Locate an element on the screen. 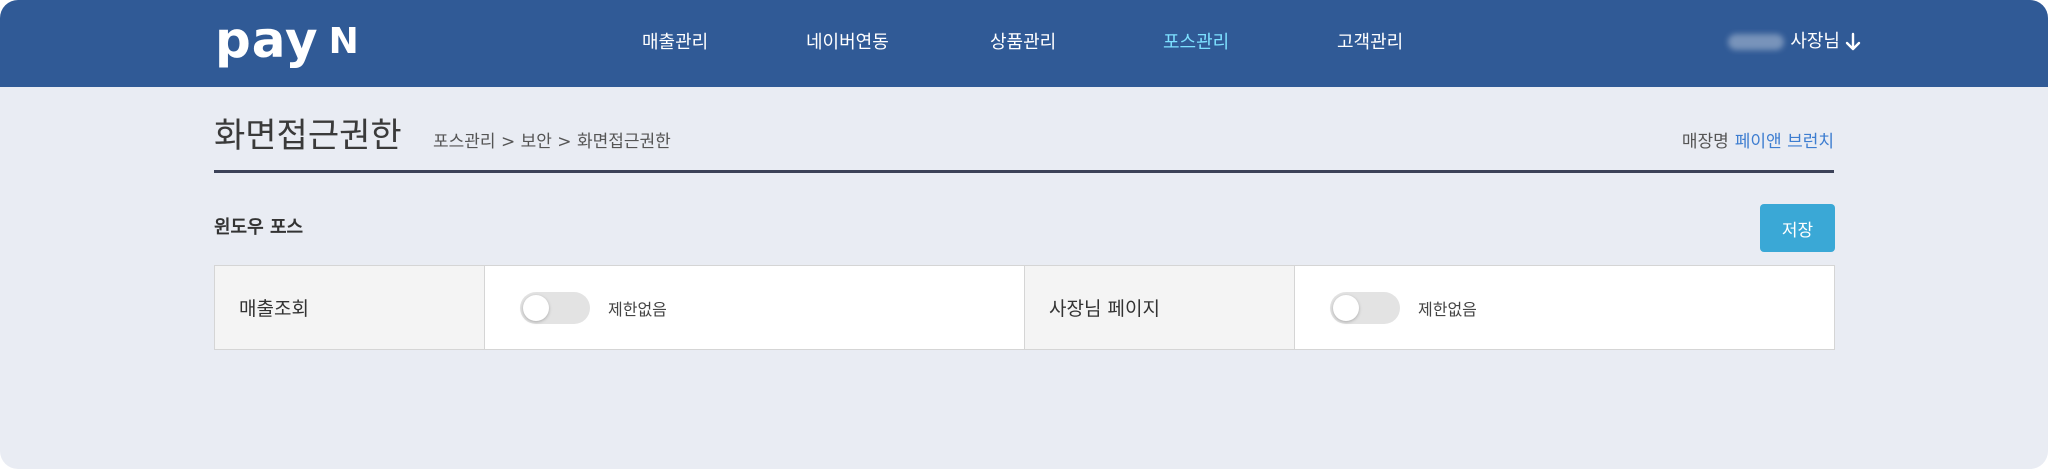 This screenshot has width=2048, height=469. logo-text: pay is located at coordinates (267, 40).